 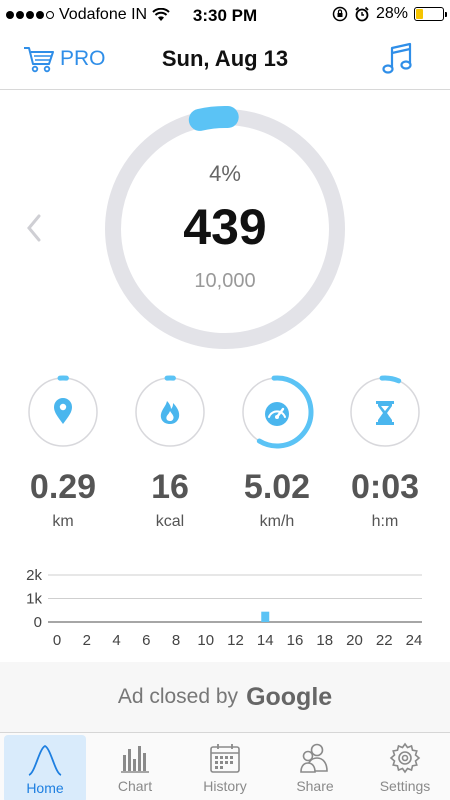 I want to click on google-logo: Google, so click(x=289, y=696).